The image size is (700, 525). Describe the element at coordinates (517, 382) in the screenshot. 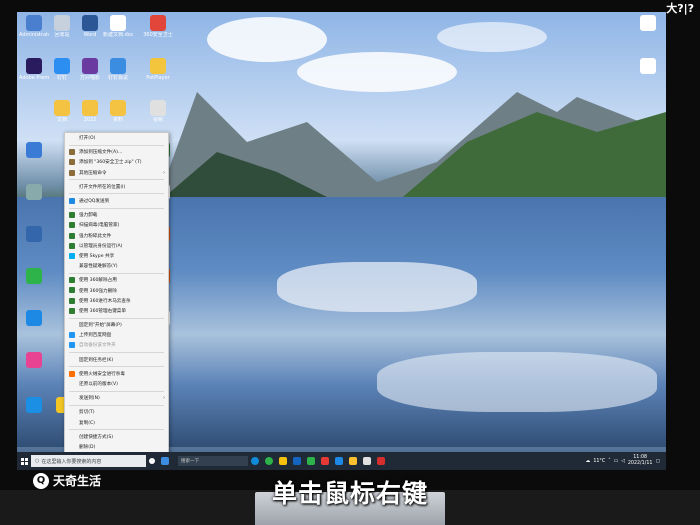

I see `reflection` at that location.